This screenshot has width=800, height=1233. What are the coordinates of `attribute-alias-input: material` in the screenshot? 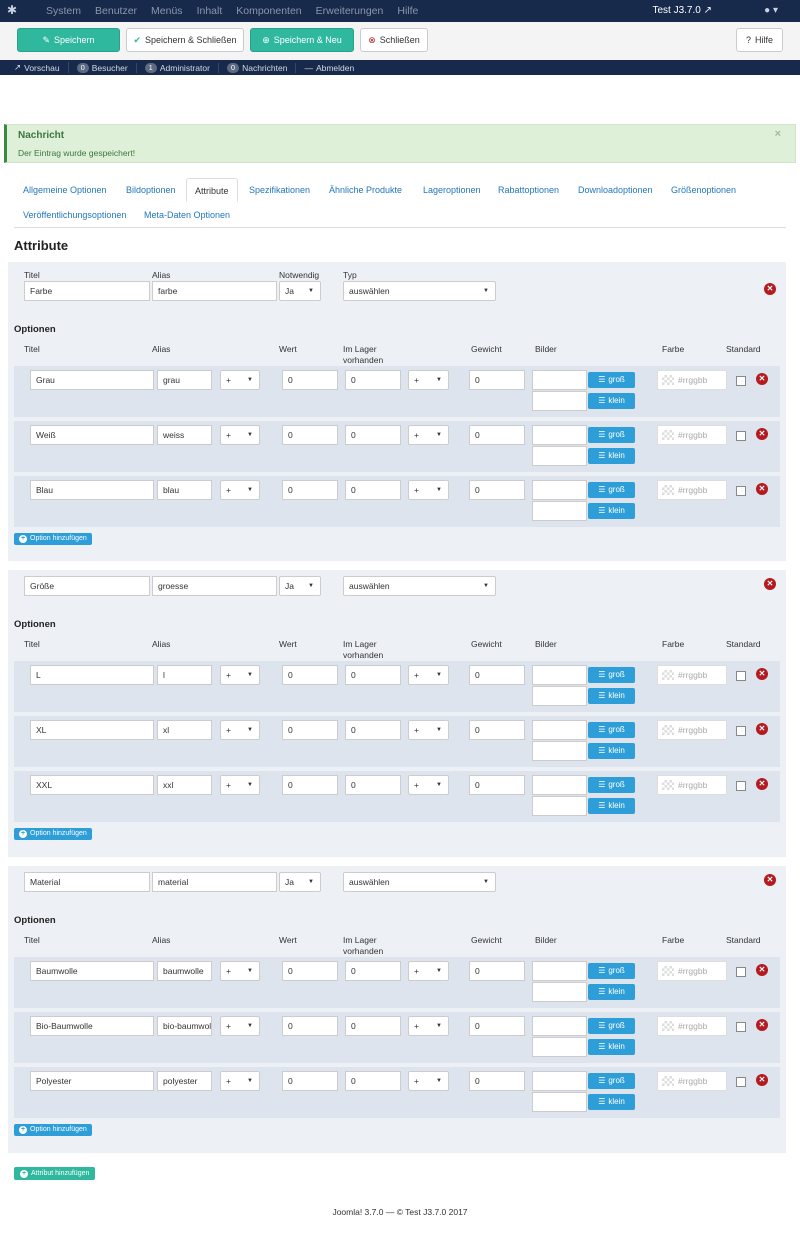 It's located at (214, 882).